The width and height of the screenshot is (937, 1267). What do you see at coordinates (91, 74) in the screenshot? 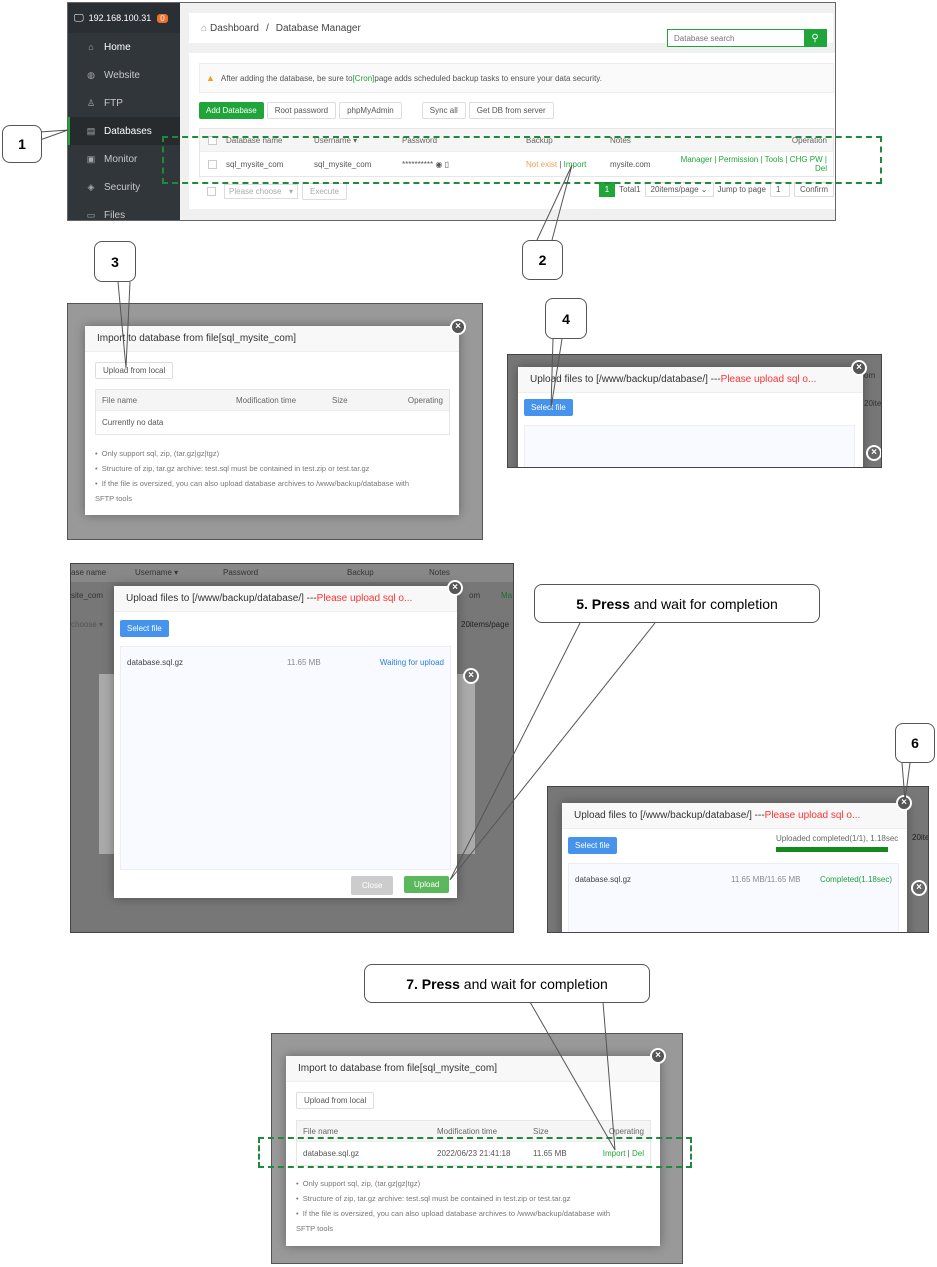
I see `globe-icon: ◍` at bounding box center [91, 74].